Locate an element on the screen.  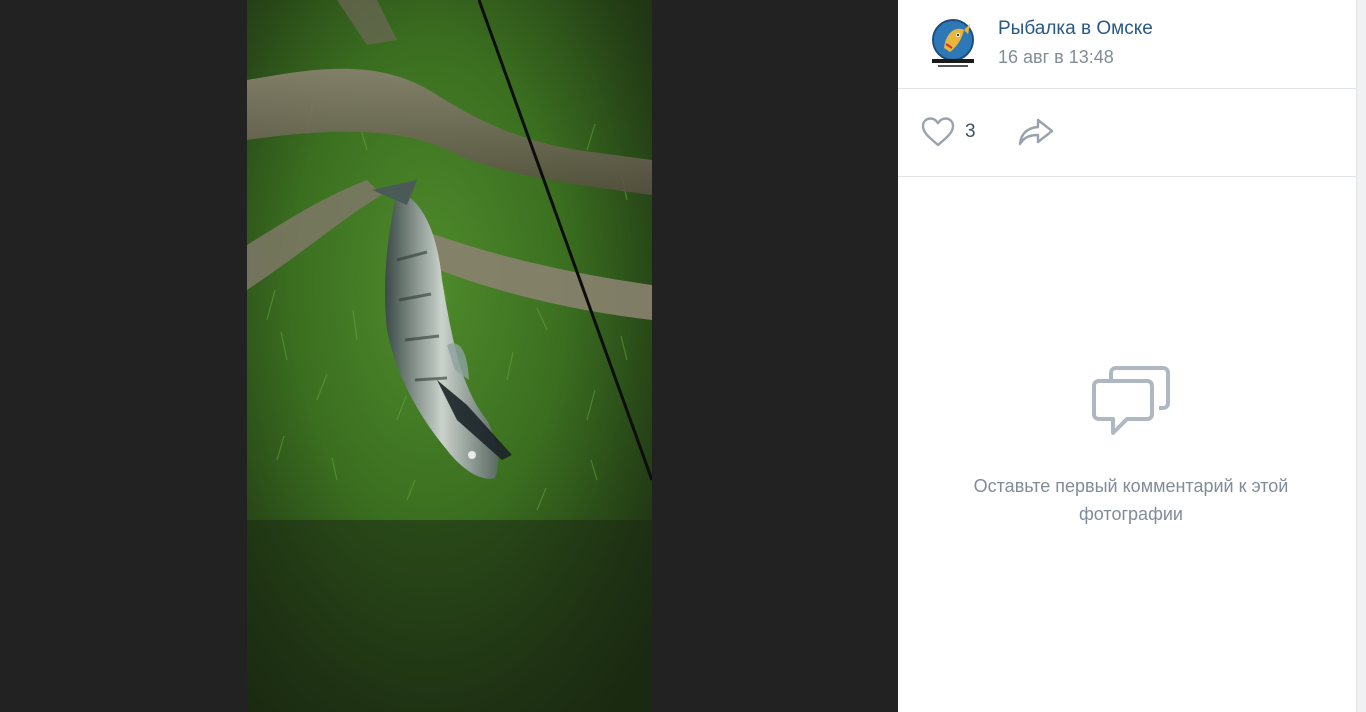
share-arrow-icon is located at coordinates (1036, 132).